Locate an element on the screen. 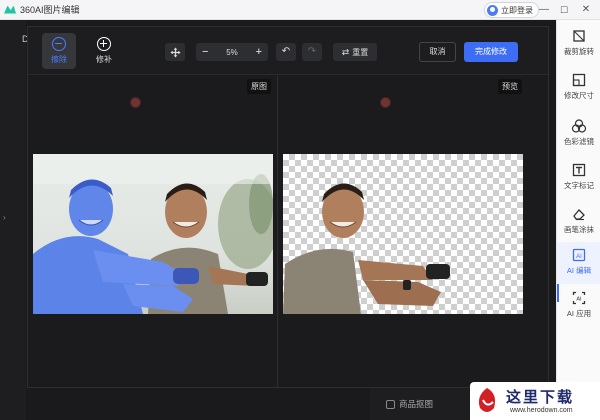 This screenshot has height=420, width=600. ai-edit-icon: AI is located at coordinates (579, 255).